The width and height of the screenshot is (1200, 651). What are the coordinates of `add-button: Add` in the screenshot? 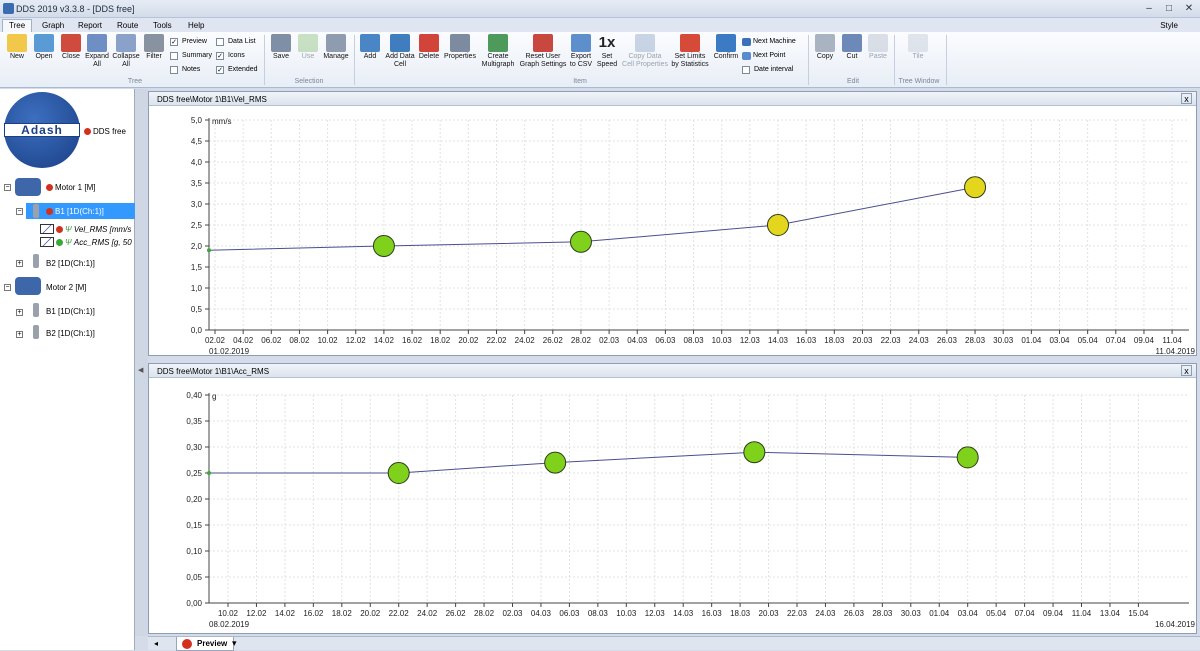 It's located at (370, 47).